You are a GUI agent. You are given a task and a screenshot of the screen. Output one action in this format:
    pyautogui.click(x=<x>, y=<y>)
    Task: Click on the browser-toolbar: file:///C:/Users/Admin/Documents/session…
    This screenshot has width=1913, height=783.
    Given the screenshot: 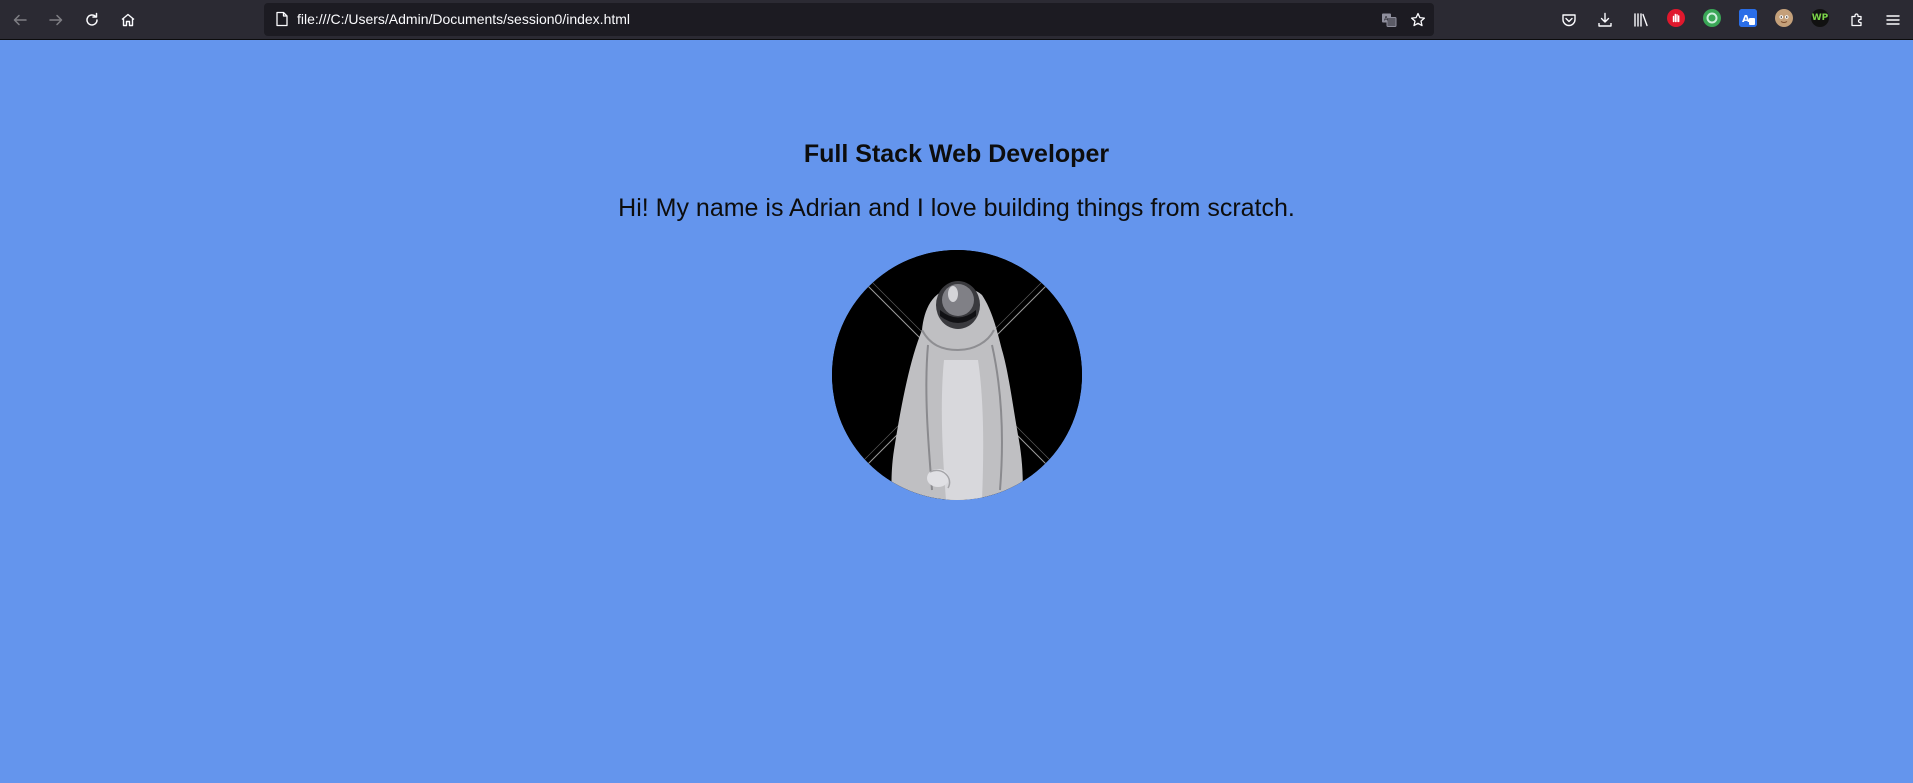 What is the action you would take?
    pyautogui.click(x=956, y=20)
    